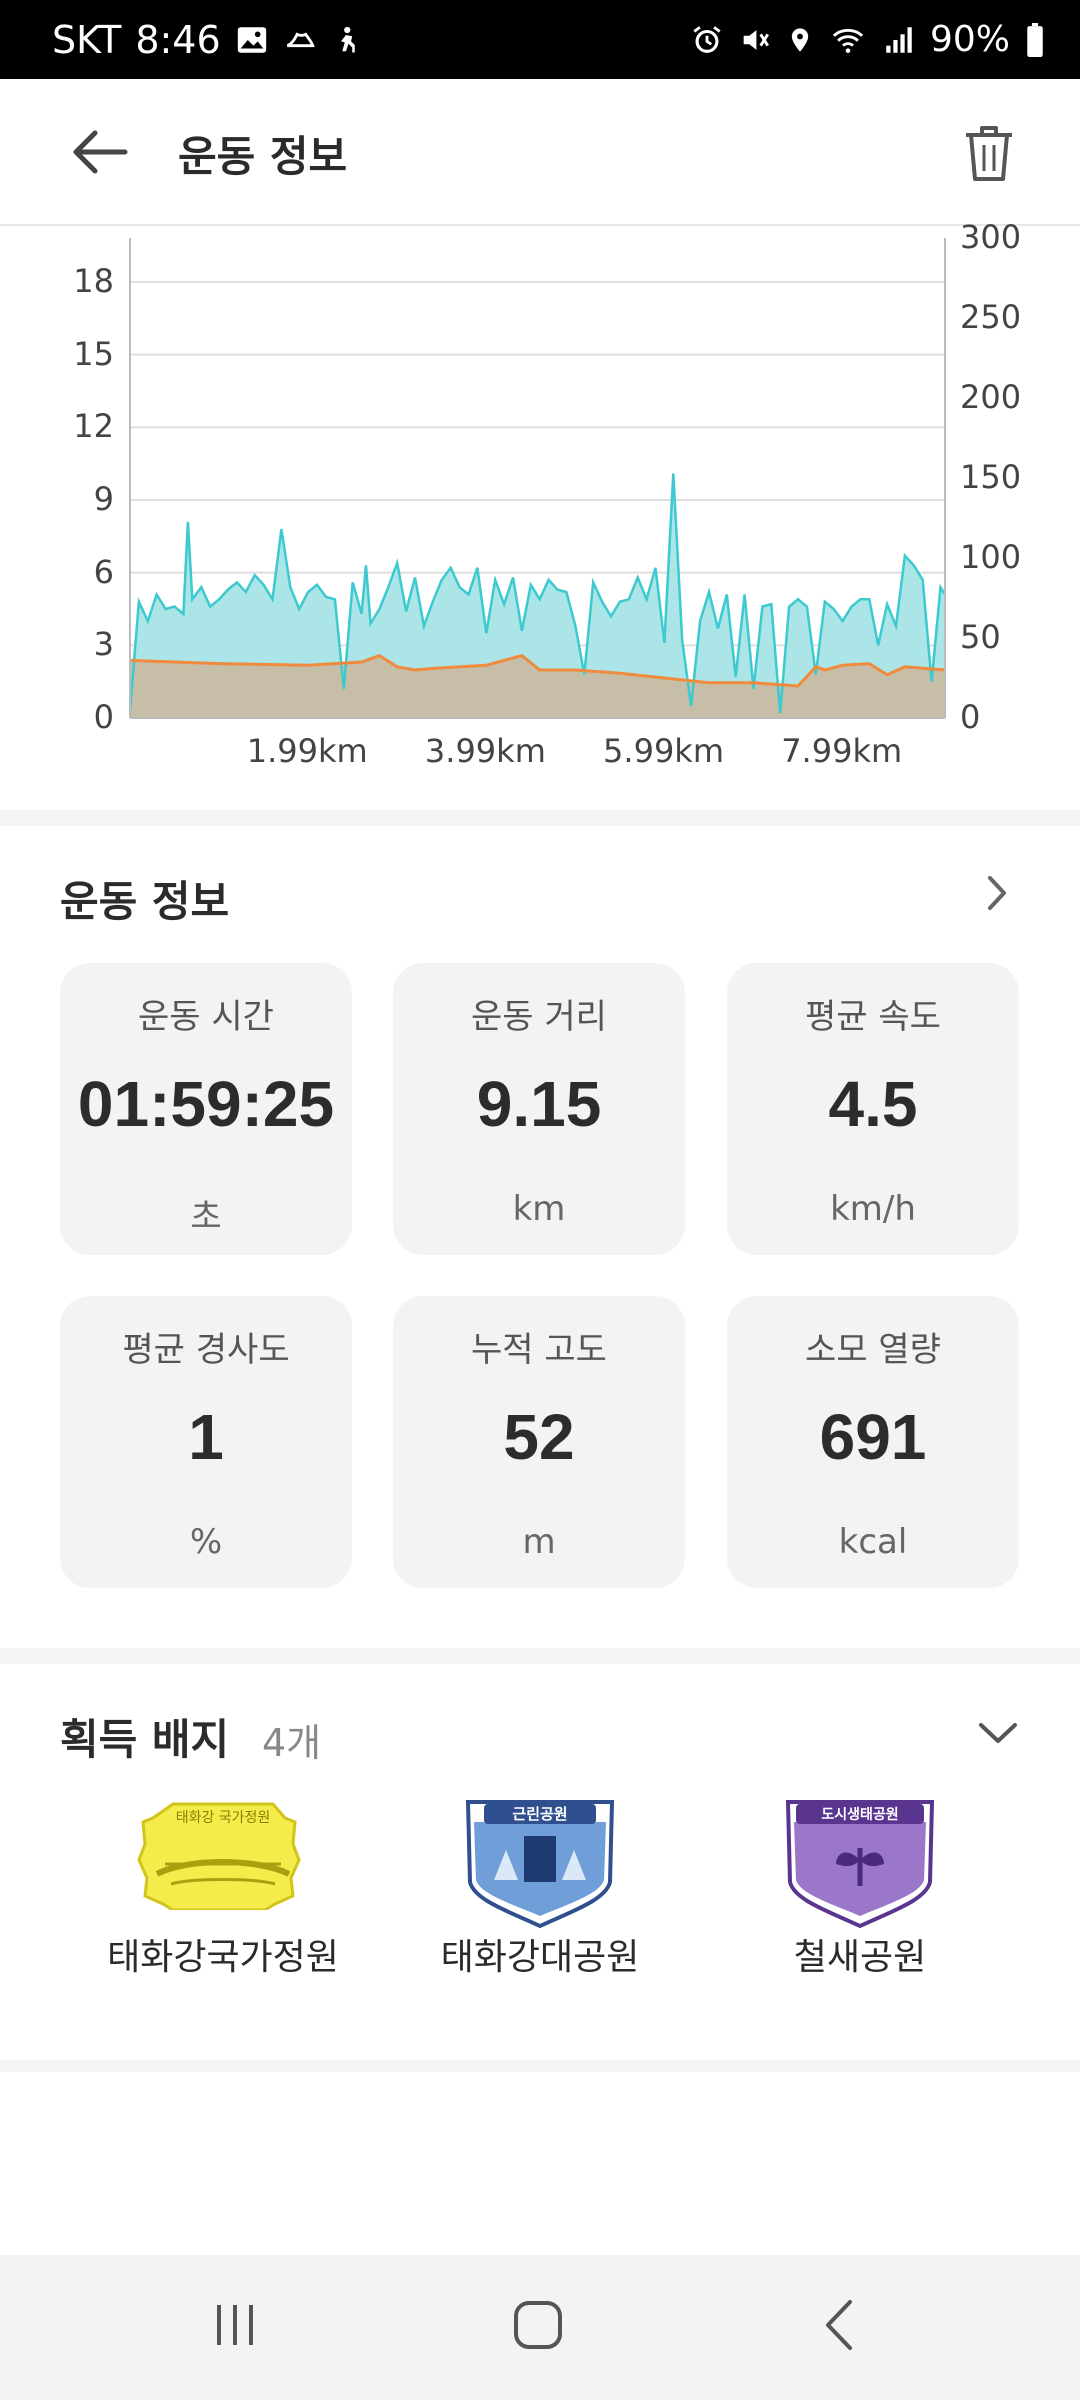 This screenshot has width=1080, height=2400. Describe the element at coordinates (991, 477) in the screenshot. I see `y-right-tick-label: 150` at that location.